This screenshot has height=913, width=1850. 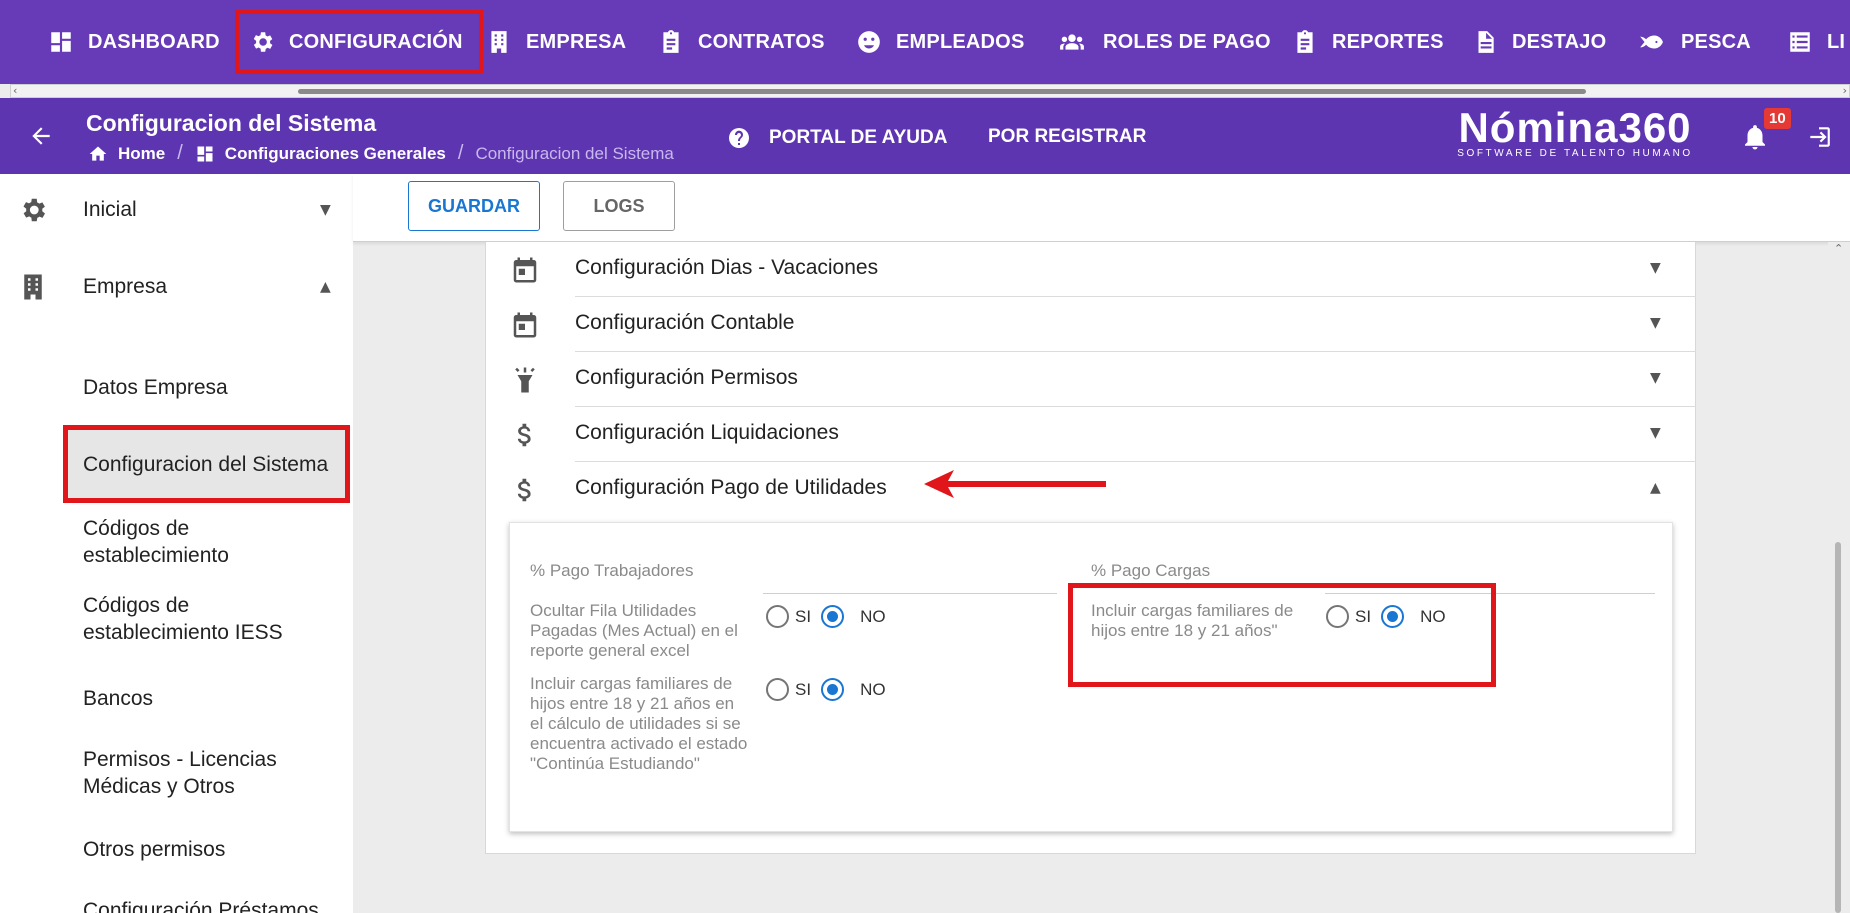 What do you see at coordinates (201, 905) in the screenshot?
I see `sidebar-item-configuracion-prestamos: Configuración Préstamos` at bounding box center [201, 905].